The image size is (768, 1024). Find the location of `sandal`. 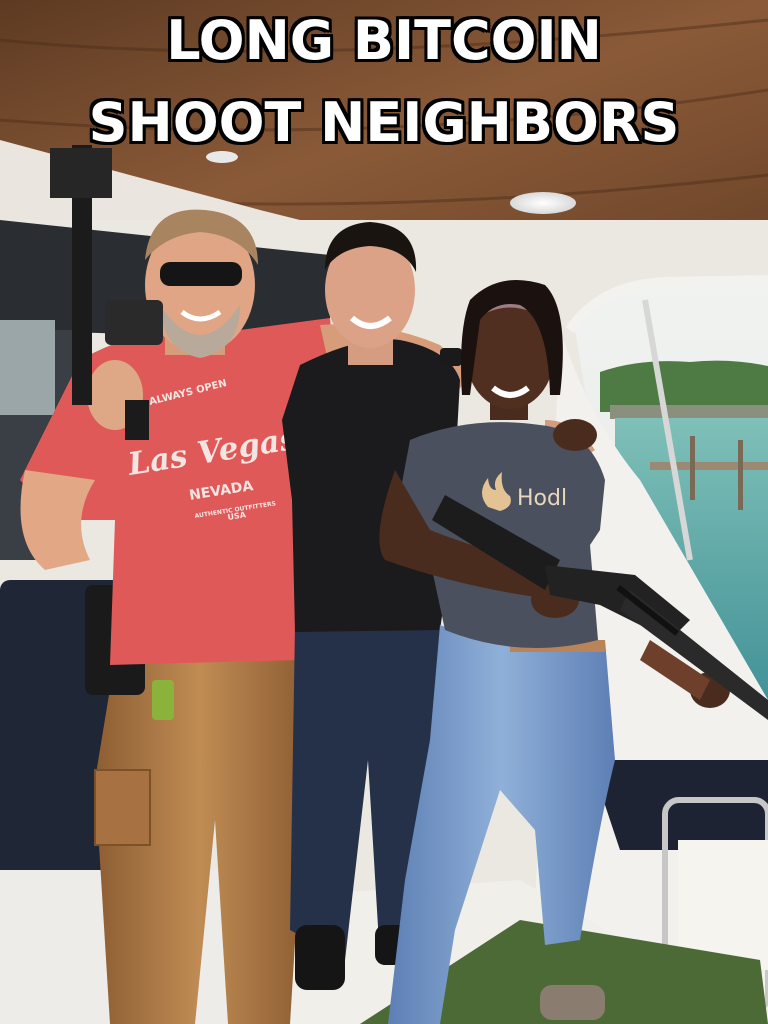

sandal is located at coordinates (572, 1002).